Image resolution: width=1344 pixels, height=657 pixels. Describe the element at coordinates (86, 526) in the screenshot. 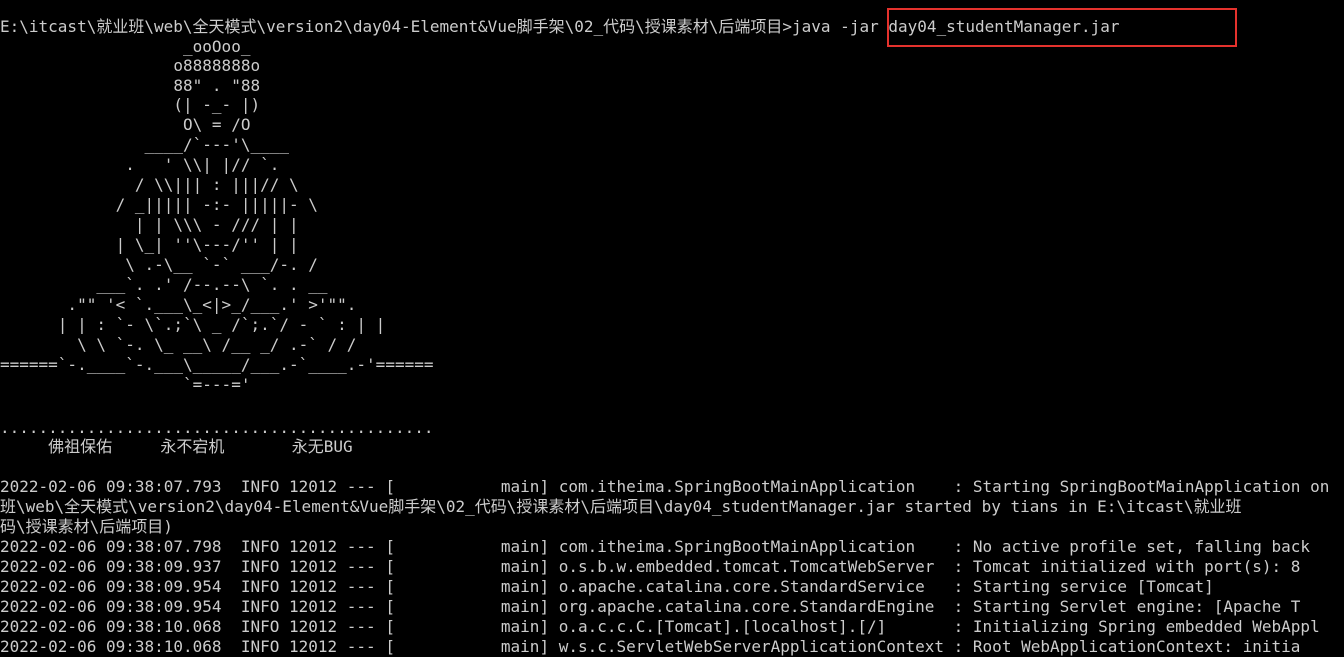

I see `log-line: 码\授课素材\后端项目)` at that location.